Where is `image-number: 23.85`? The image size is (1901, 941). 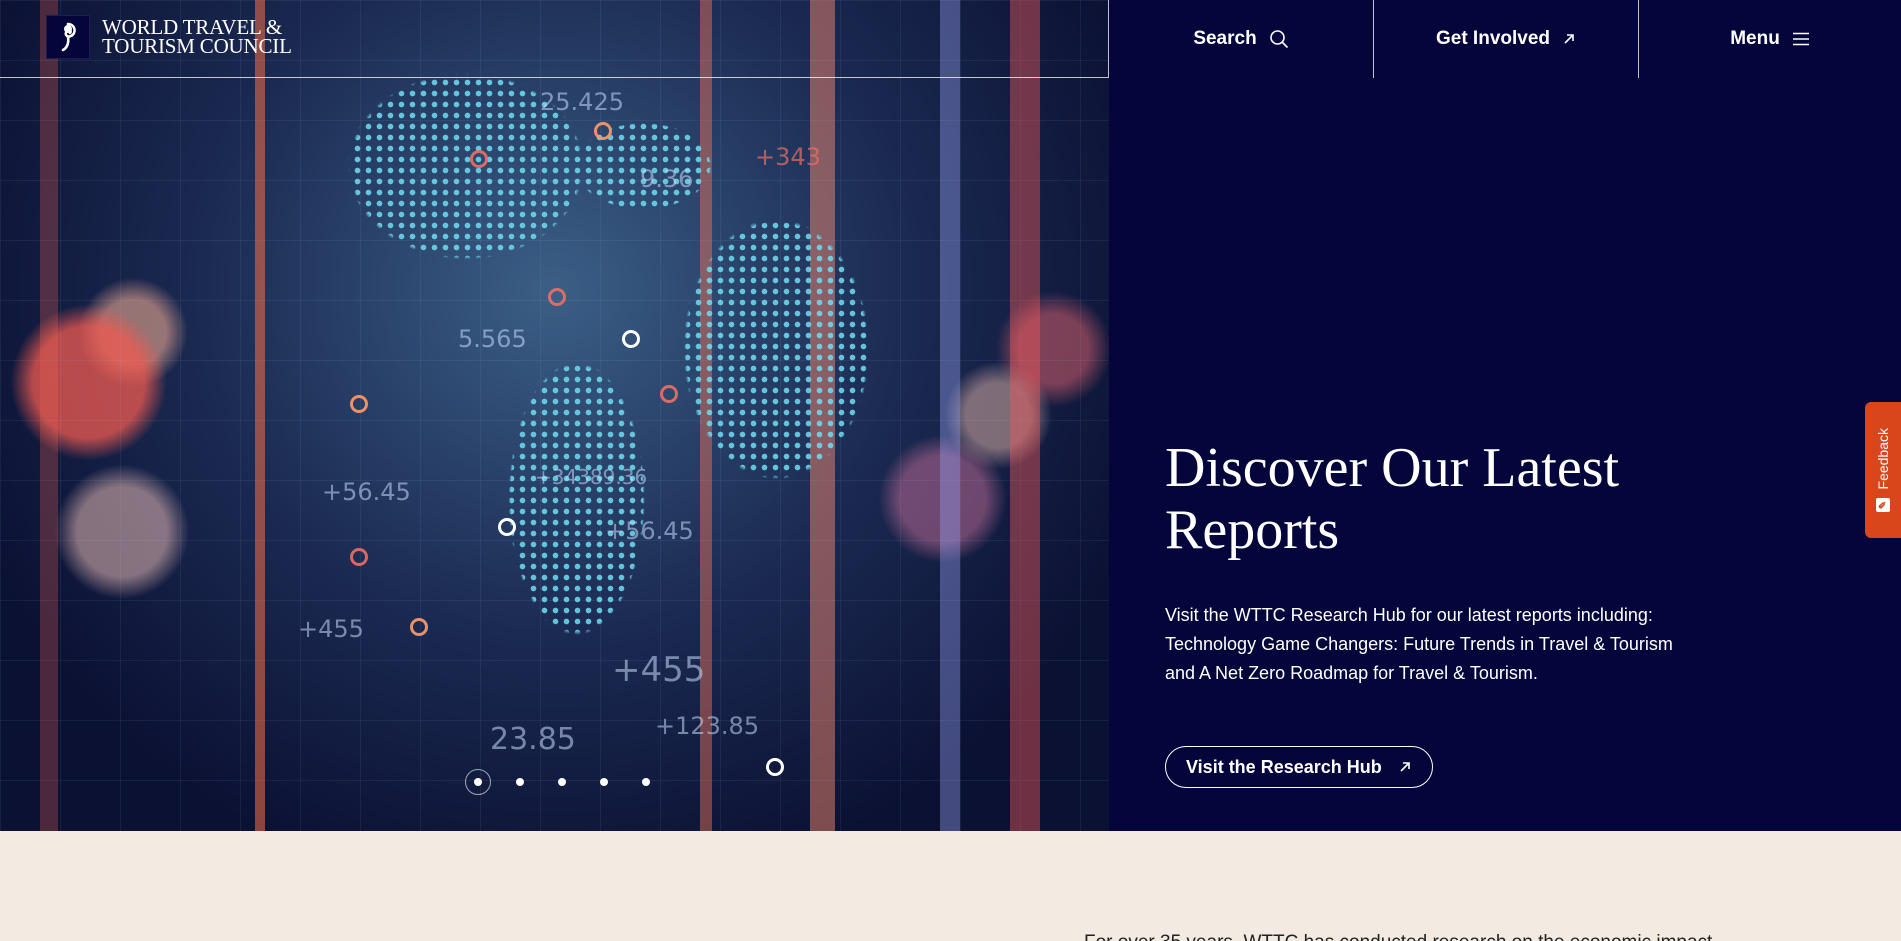 image-number: 23.85 is located at coordinates (533, 739).